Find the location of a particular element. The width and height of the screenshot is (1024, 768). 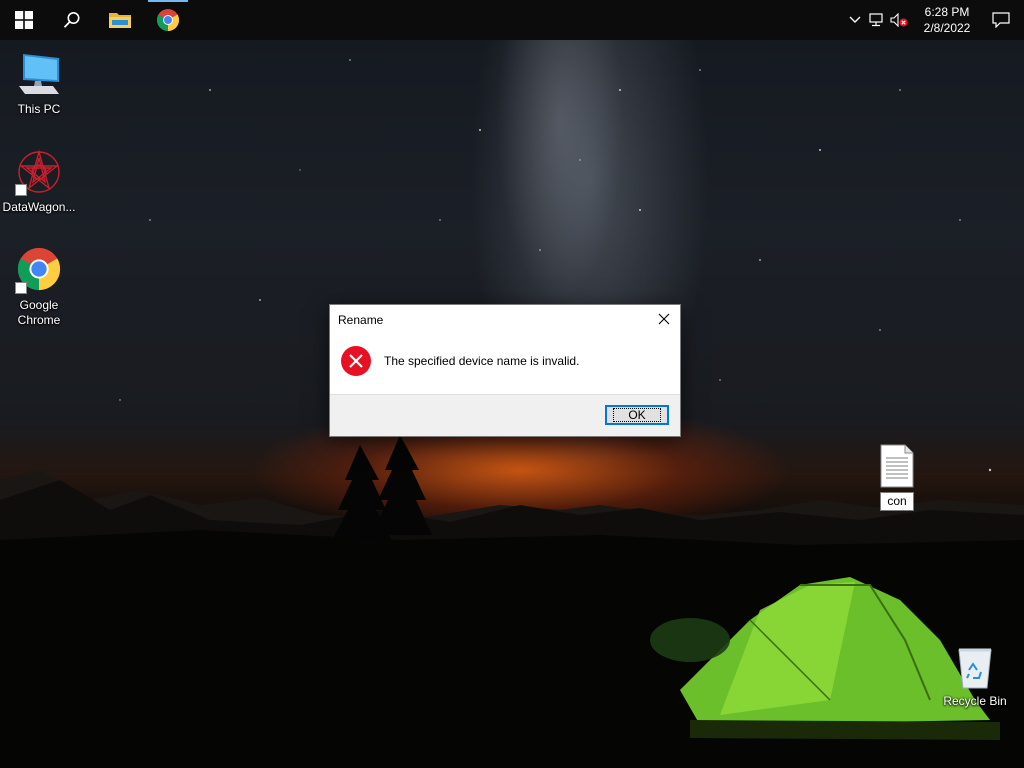

dialog-close-button is located at coordinates (664, 319).